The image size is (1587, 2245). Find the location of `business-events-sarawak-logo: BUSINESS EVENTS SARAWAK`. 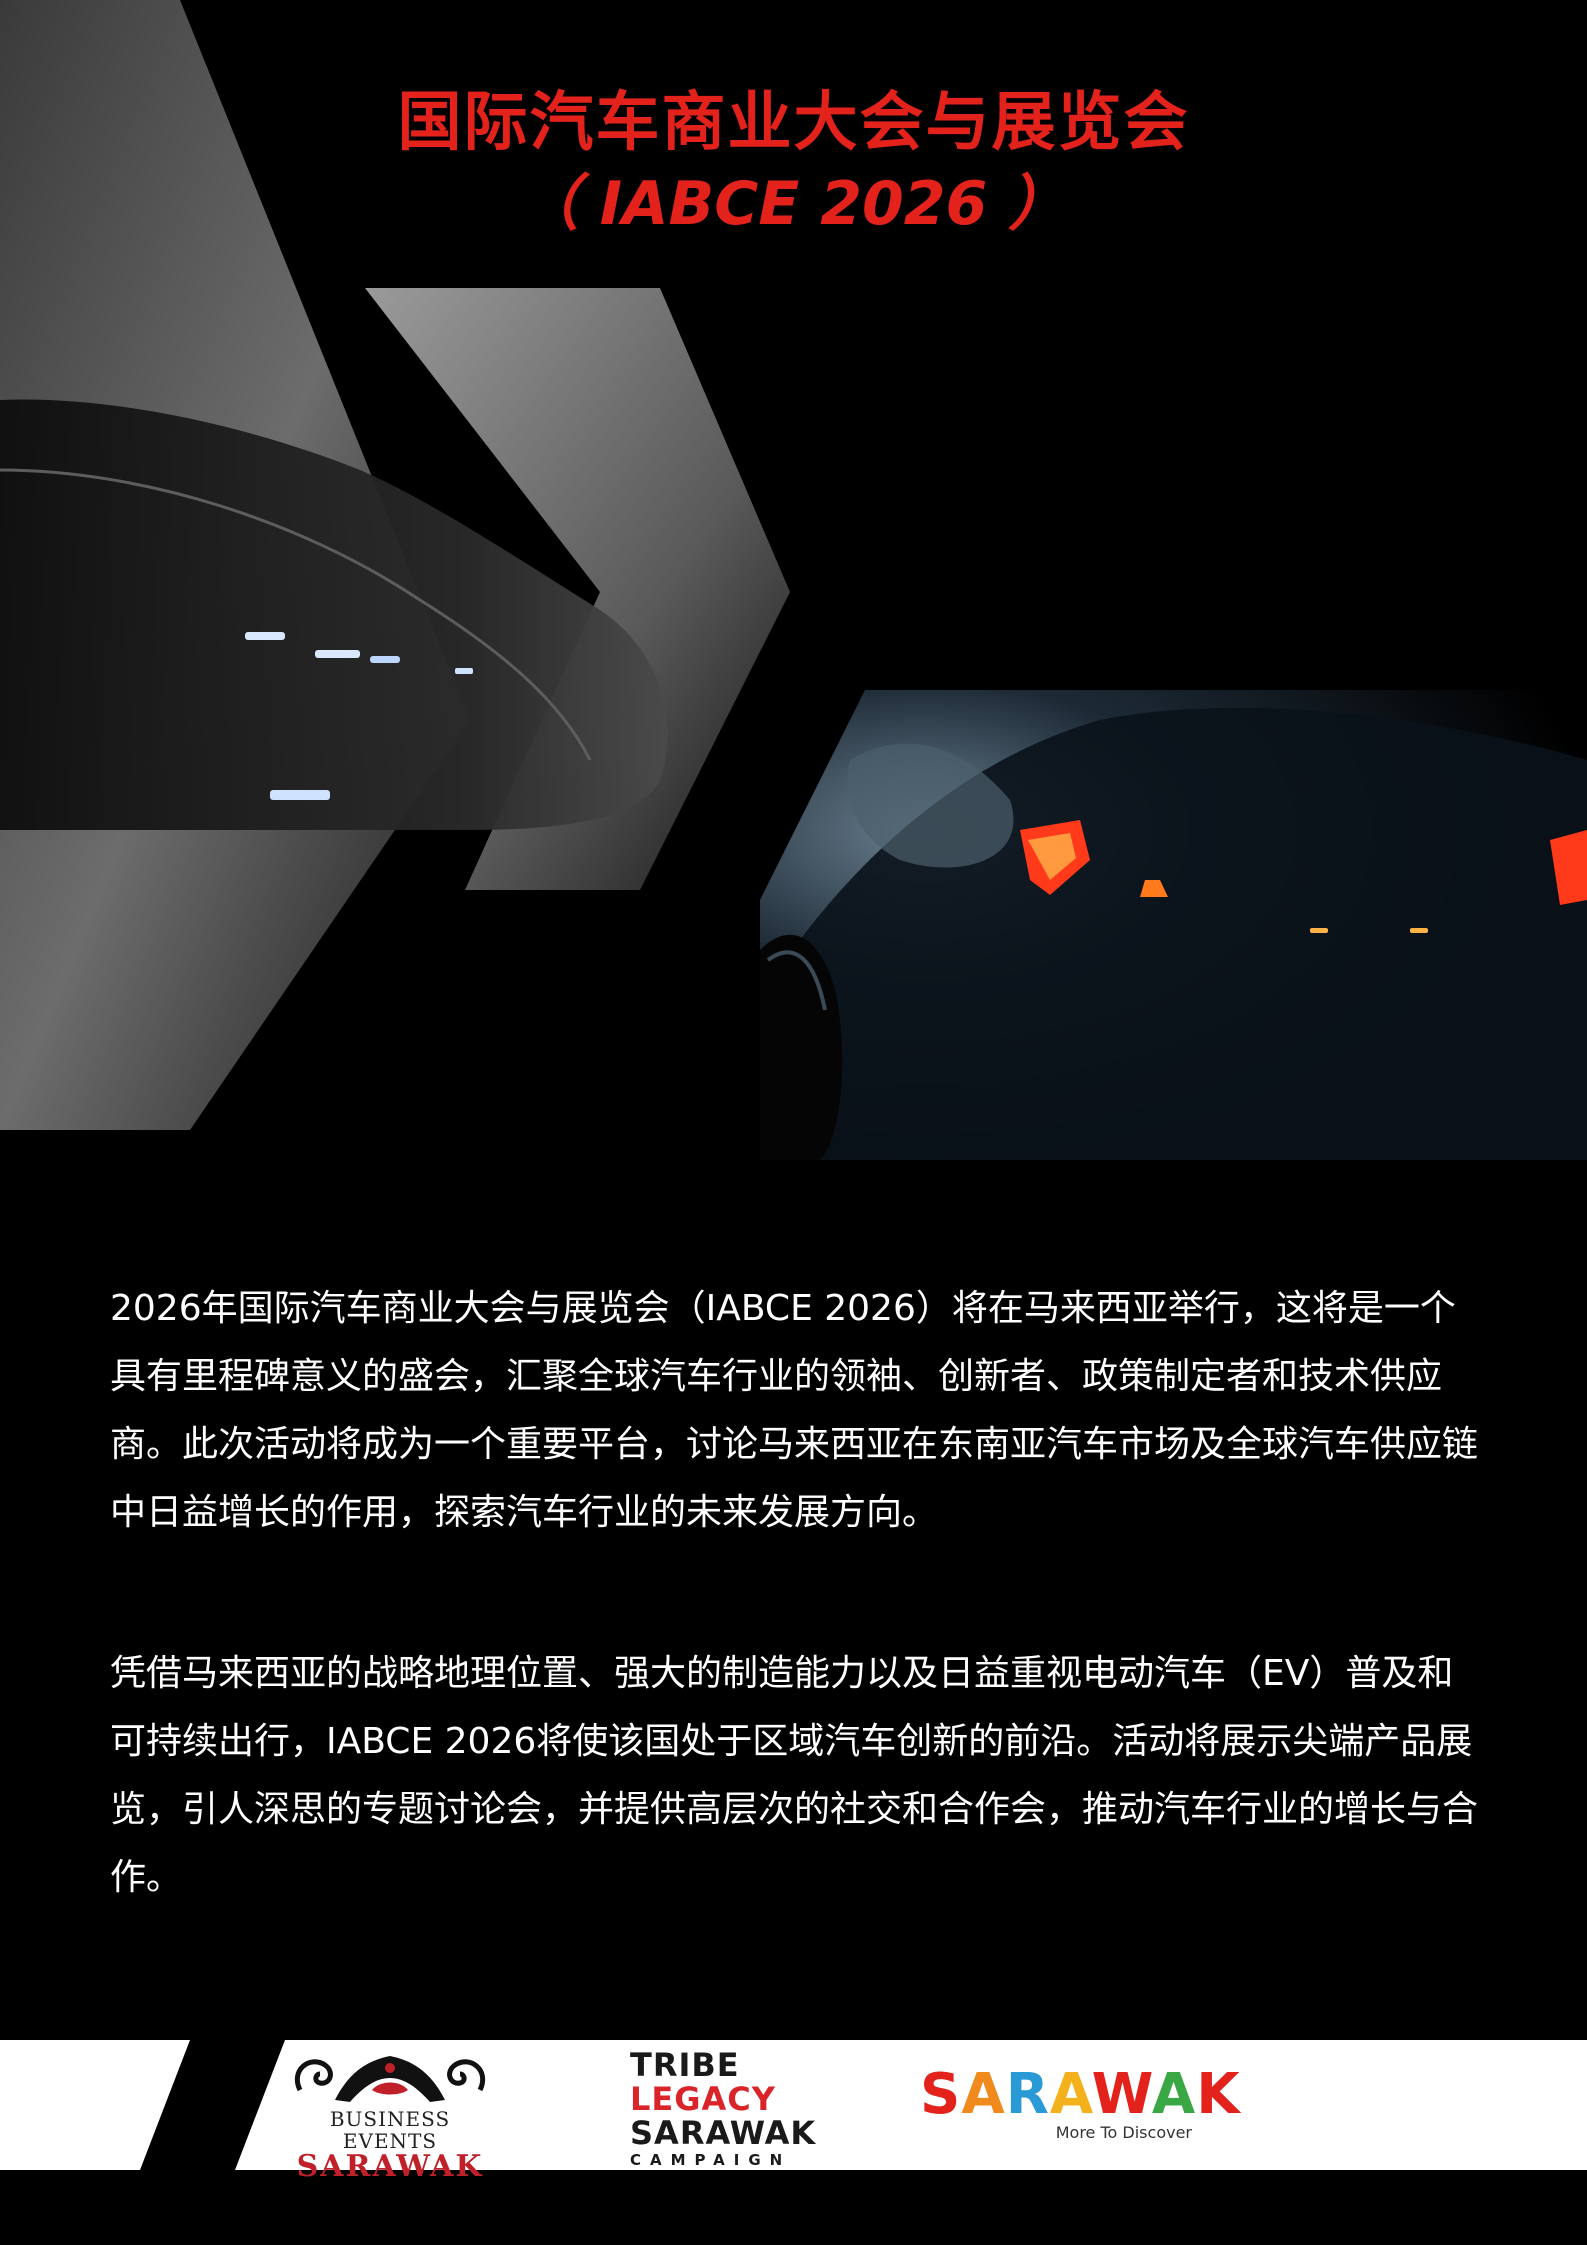

business-events-sarawak-logo: BUSINESS EVENTS SARAWAK is located at coordinates (390, 2116).